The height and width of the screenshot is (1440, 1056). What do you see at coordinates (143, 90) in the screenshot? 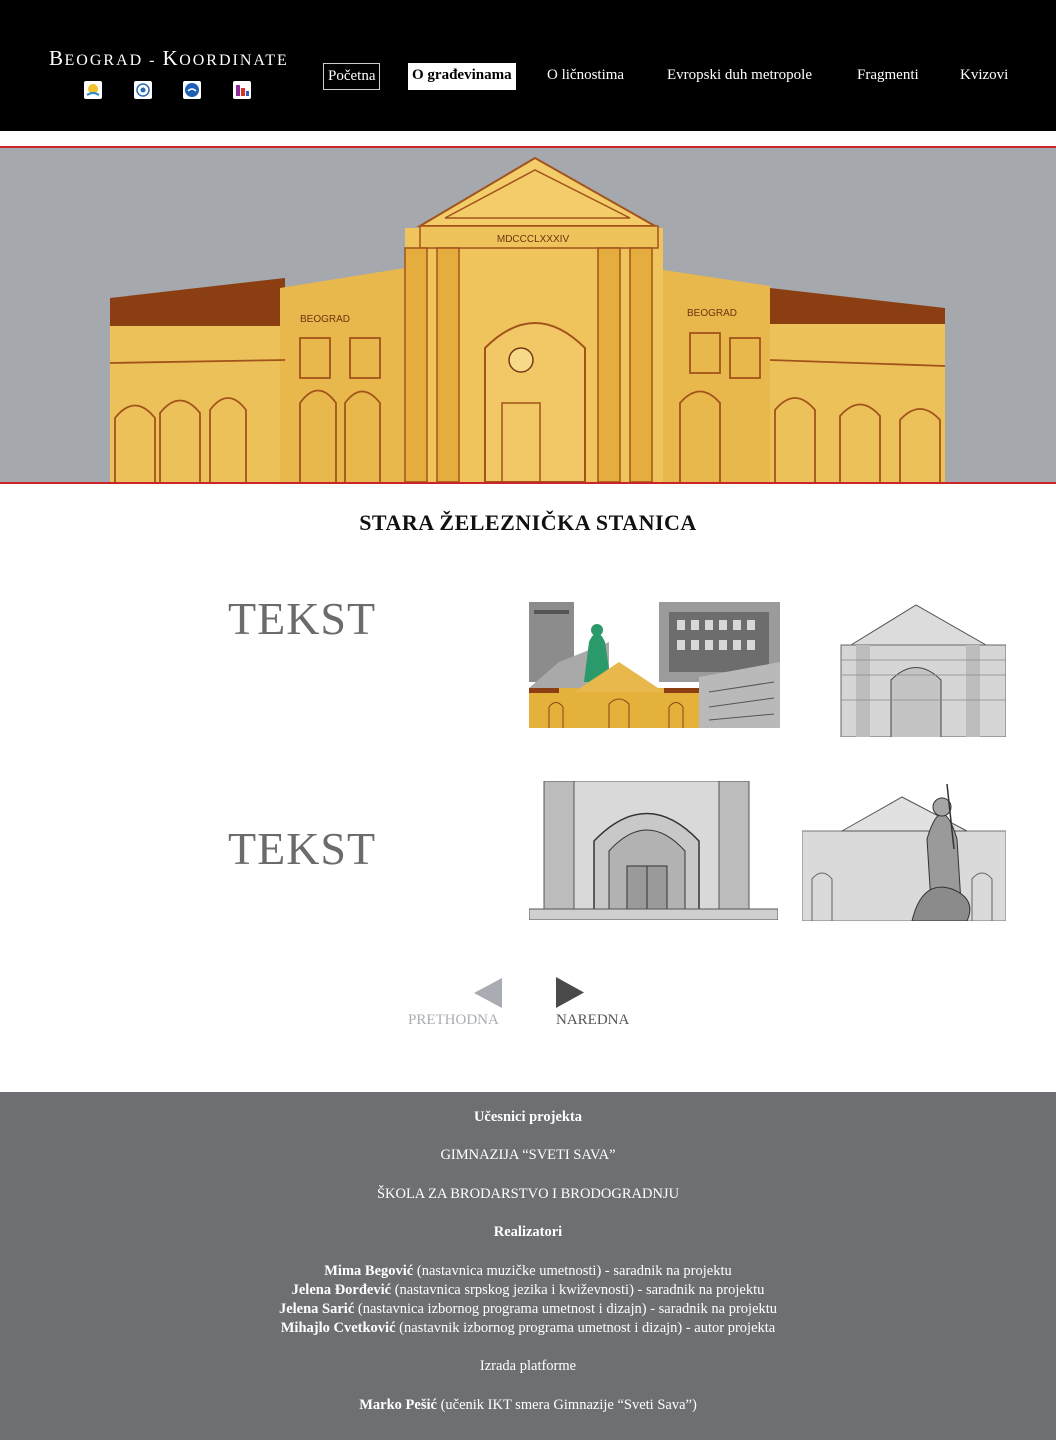
I see `school-logo-2-icon` at bounding box center [143, 90].